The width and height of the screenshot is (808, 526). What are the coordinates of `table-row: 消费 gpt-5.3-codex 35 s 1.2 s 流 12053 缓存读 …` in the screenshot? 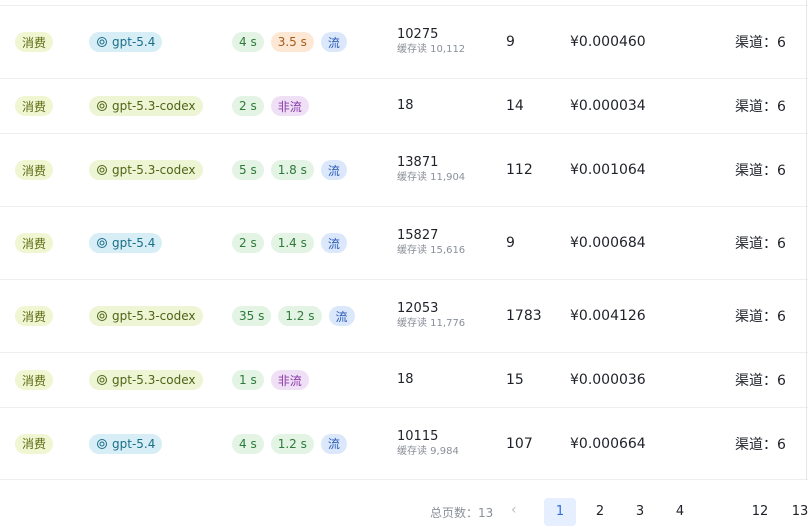 It's located at (404, 316).